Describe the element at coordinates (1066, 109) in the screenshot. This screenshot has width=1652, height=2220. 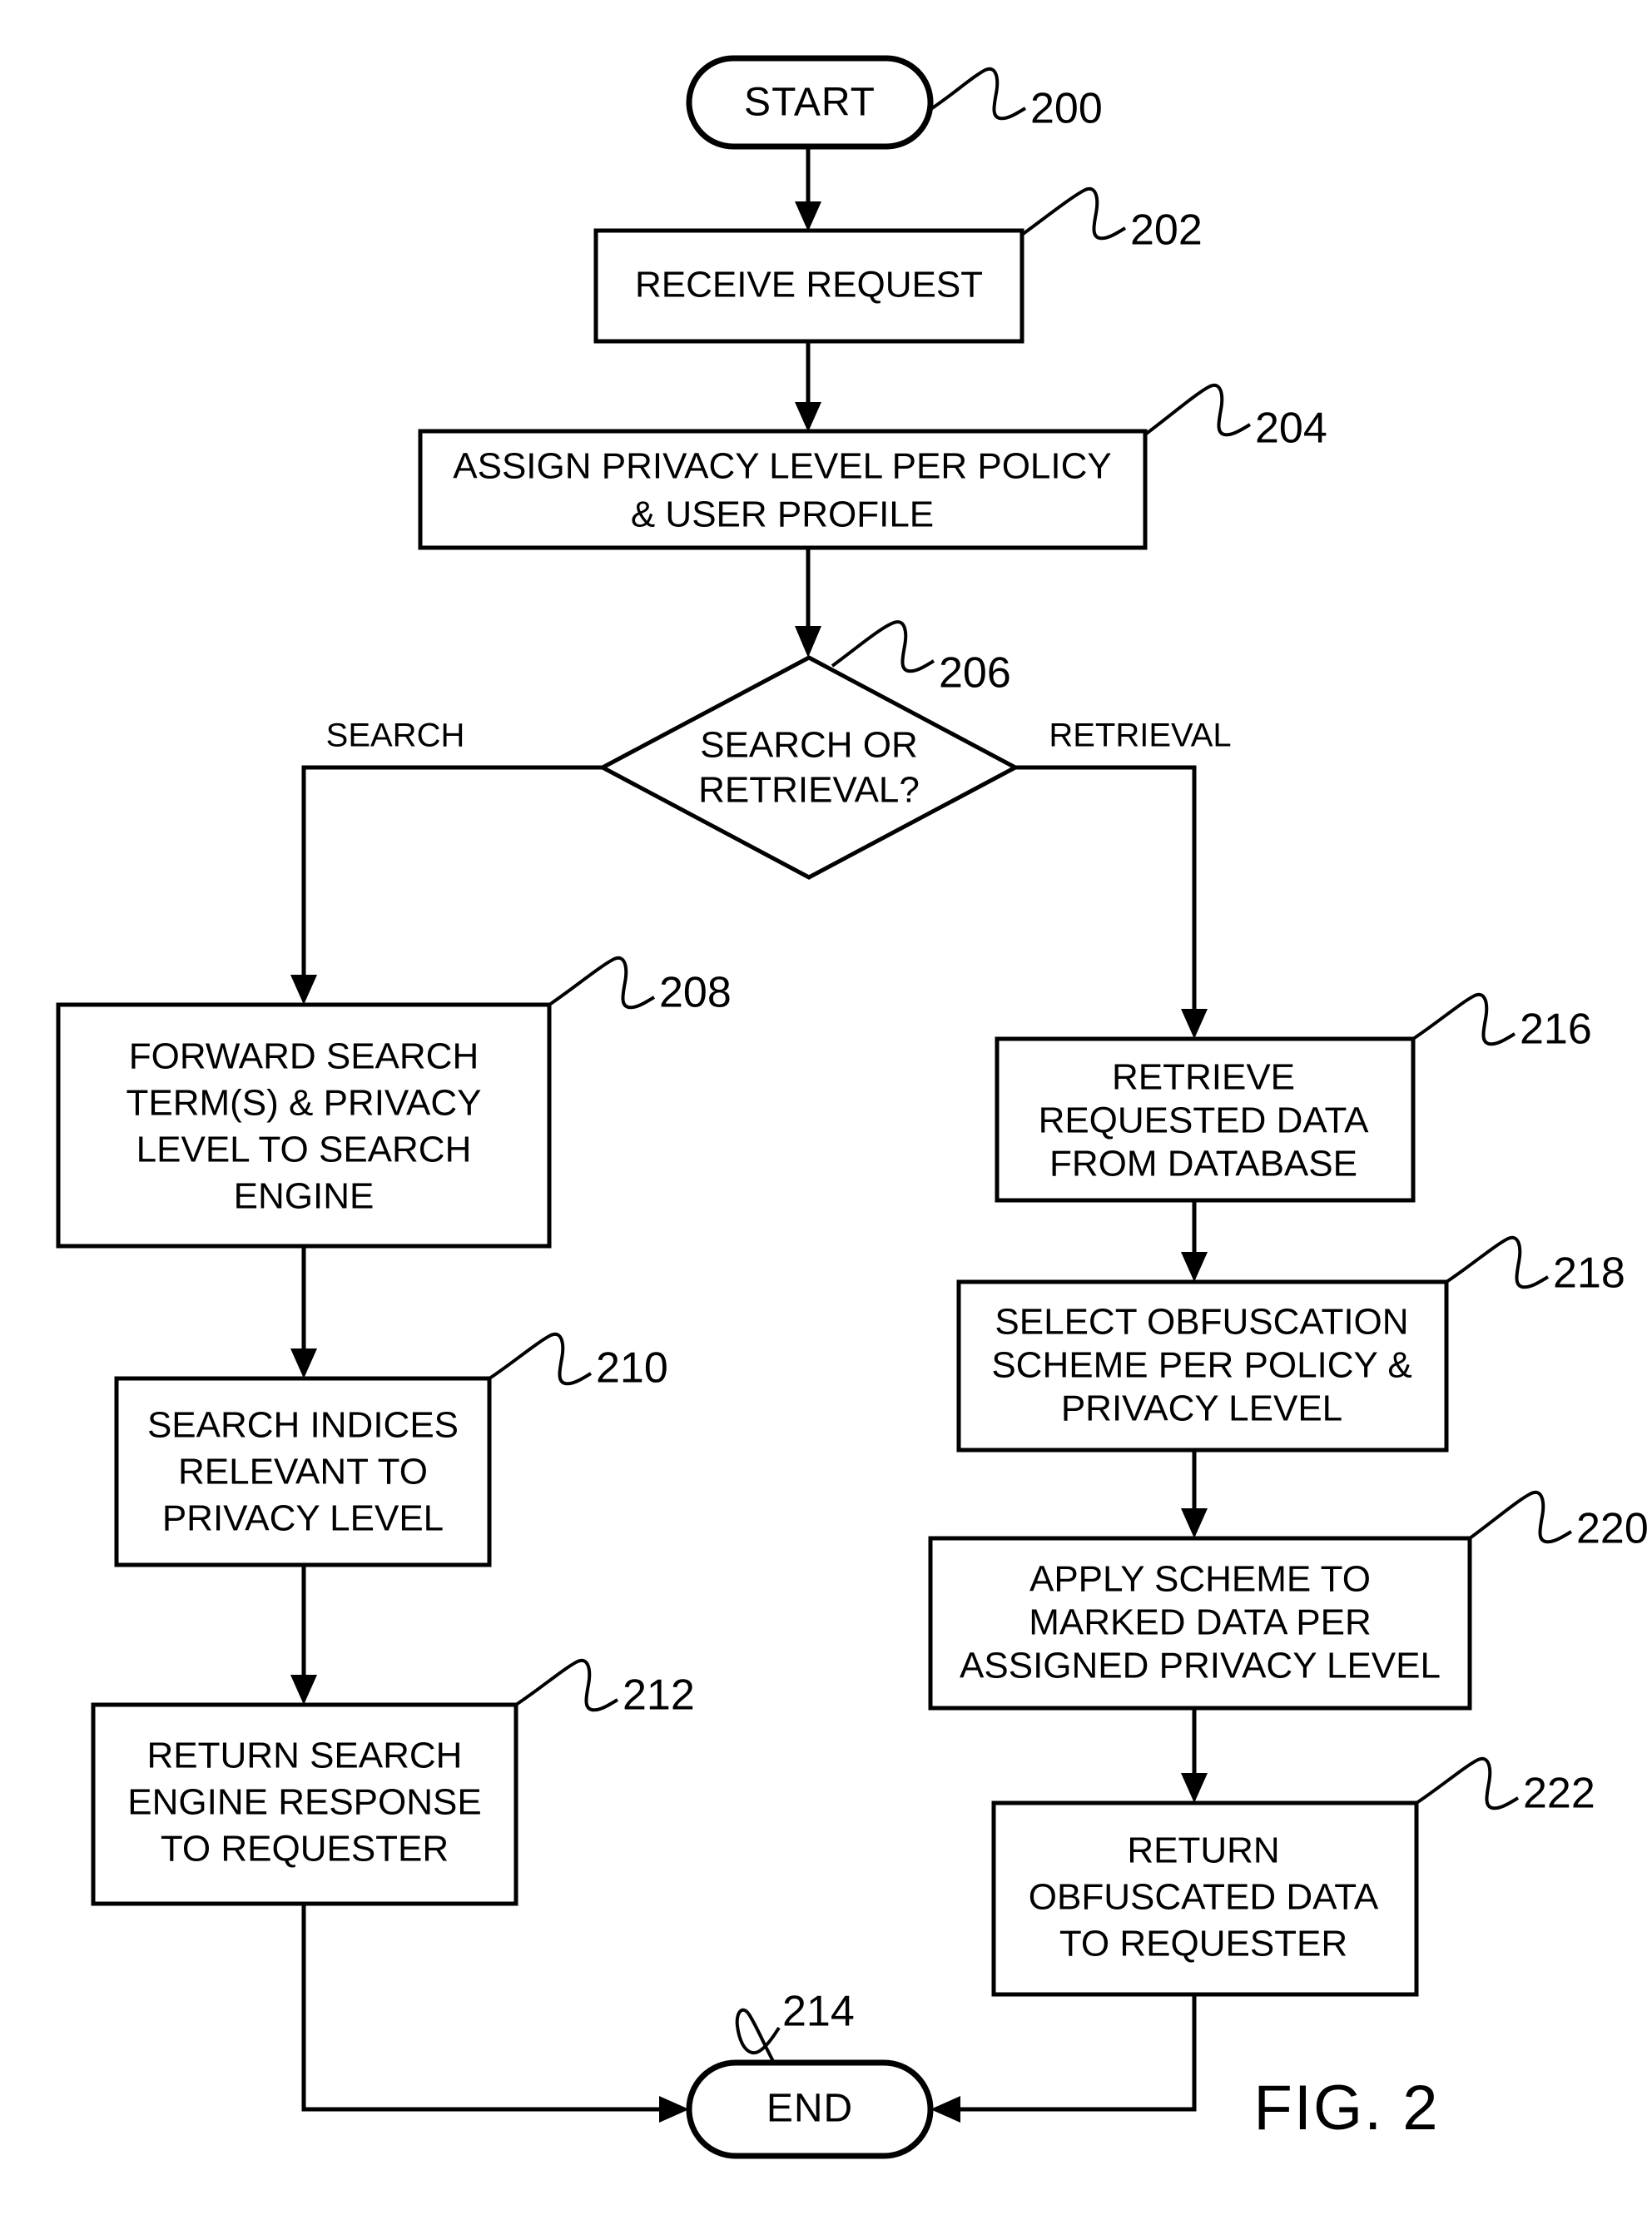
I see `ref-number-200: 200` at that location.